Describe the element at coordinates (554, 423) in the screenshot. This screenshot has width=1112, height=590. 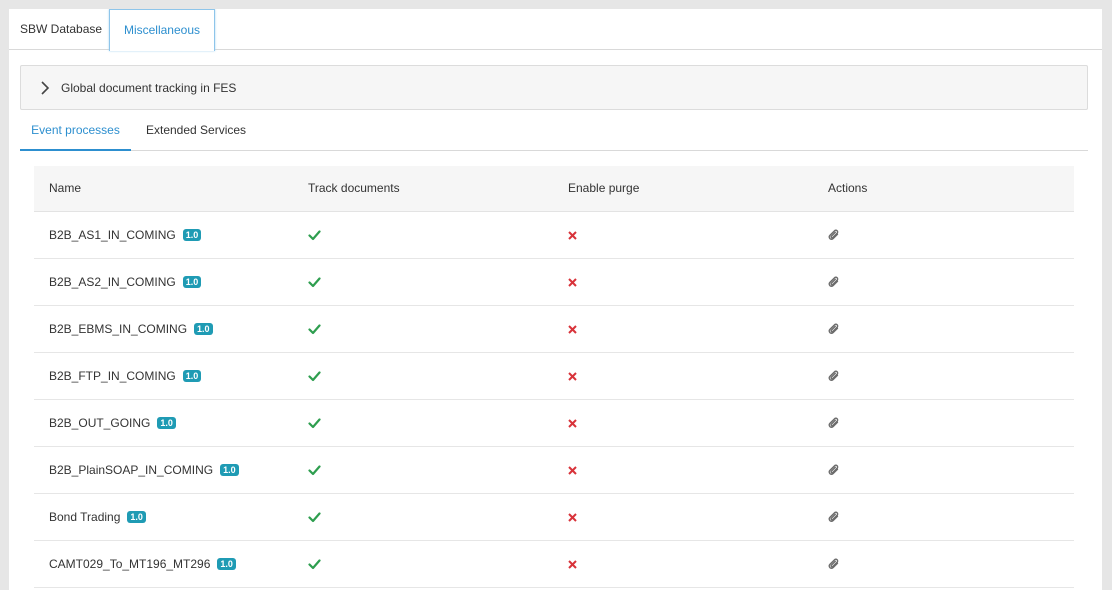
I see `table-row: B2B_OUT_GOING 1.0` at that location.